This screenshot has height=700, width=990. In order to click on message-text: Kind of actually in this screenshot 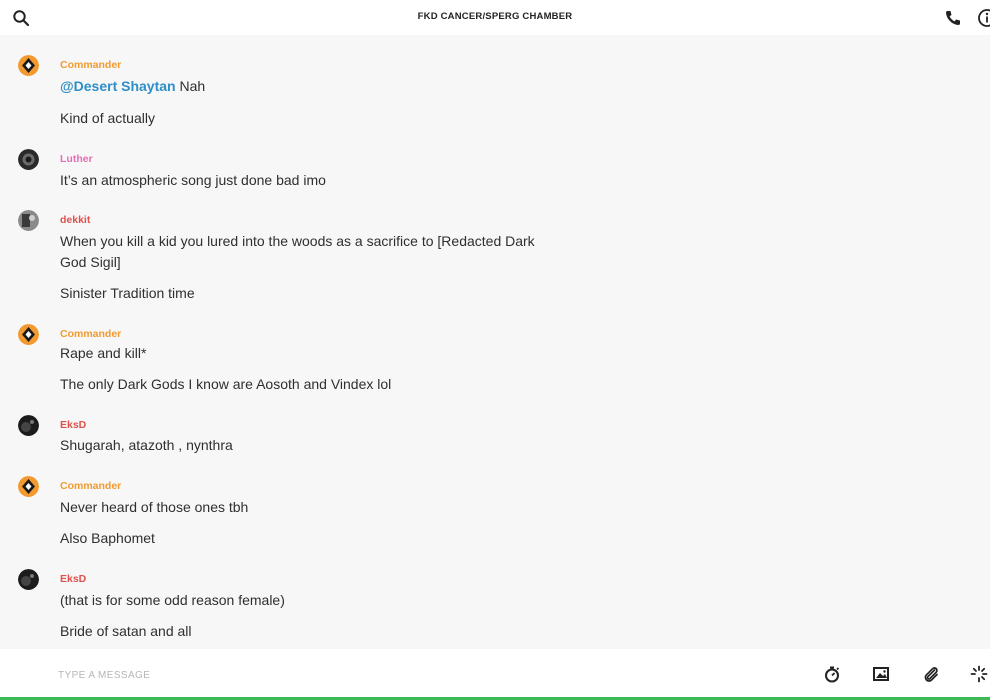, I will do `click(107, 118)`.